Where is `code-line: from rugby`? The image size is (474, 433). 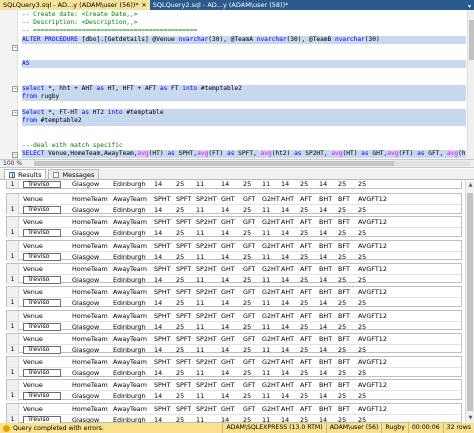 code-line: from rugby is located at coordinates (244, 97).